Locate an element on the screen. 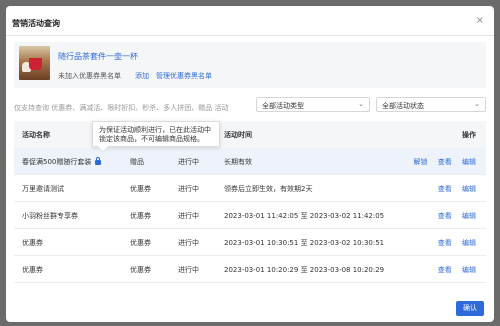 The width and height of the screenshot is (500, 326). unlock-link: 解锁 is located at coordinates (421, 162).